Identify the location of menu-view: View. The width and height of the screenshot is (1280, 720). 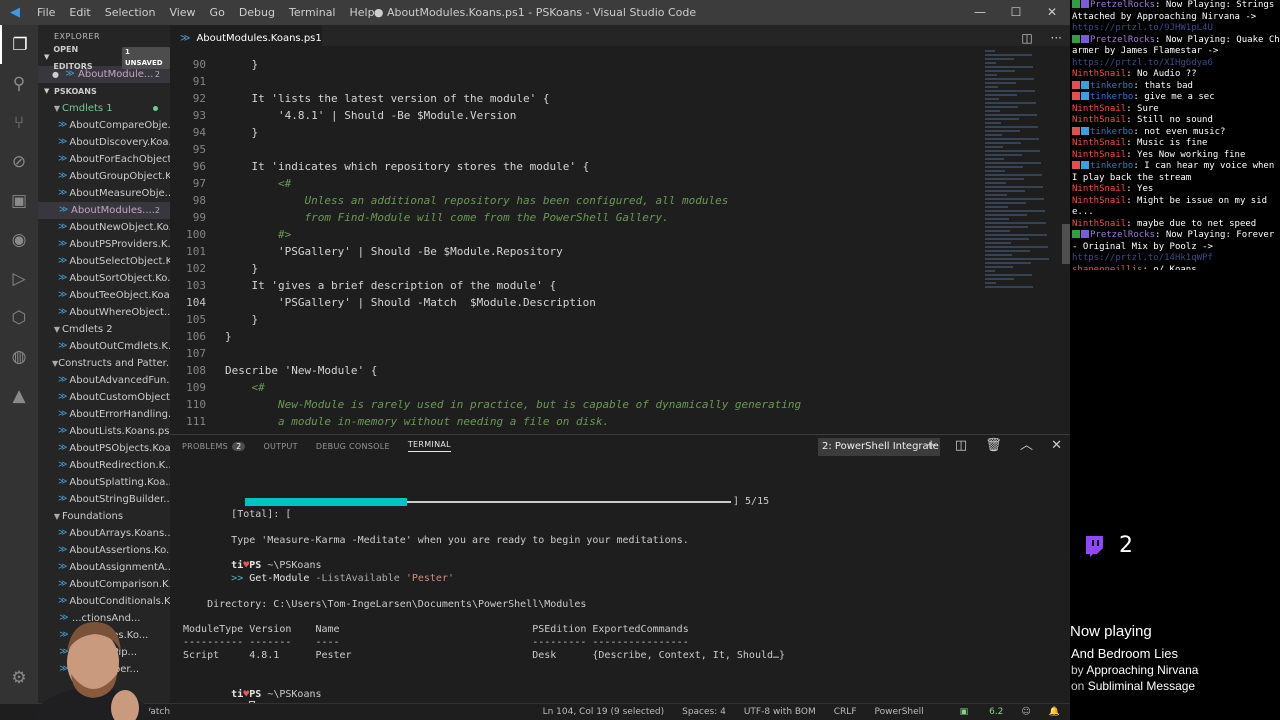
(182, 12).